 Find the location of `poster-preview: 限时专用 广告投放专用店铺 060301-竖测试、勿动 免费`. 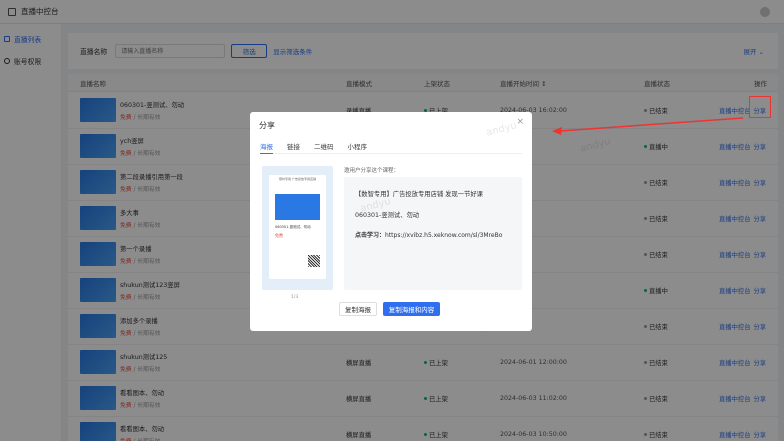

poster-preview: 限时专用 广告投放专用店铺 060301-竖测试、勿动 免费 is located at coordinates (297, 228).